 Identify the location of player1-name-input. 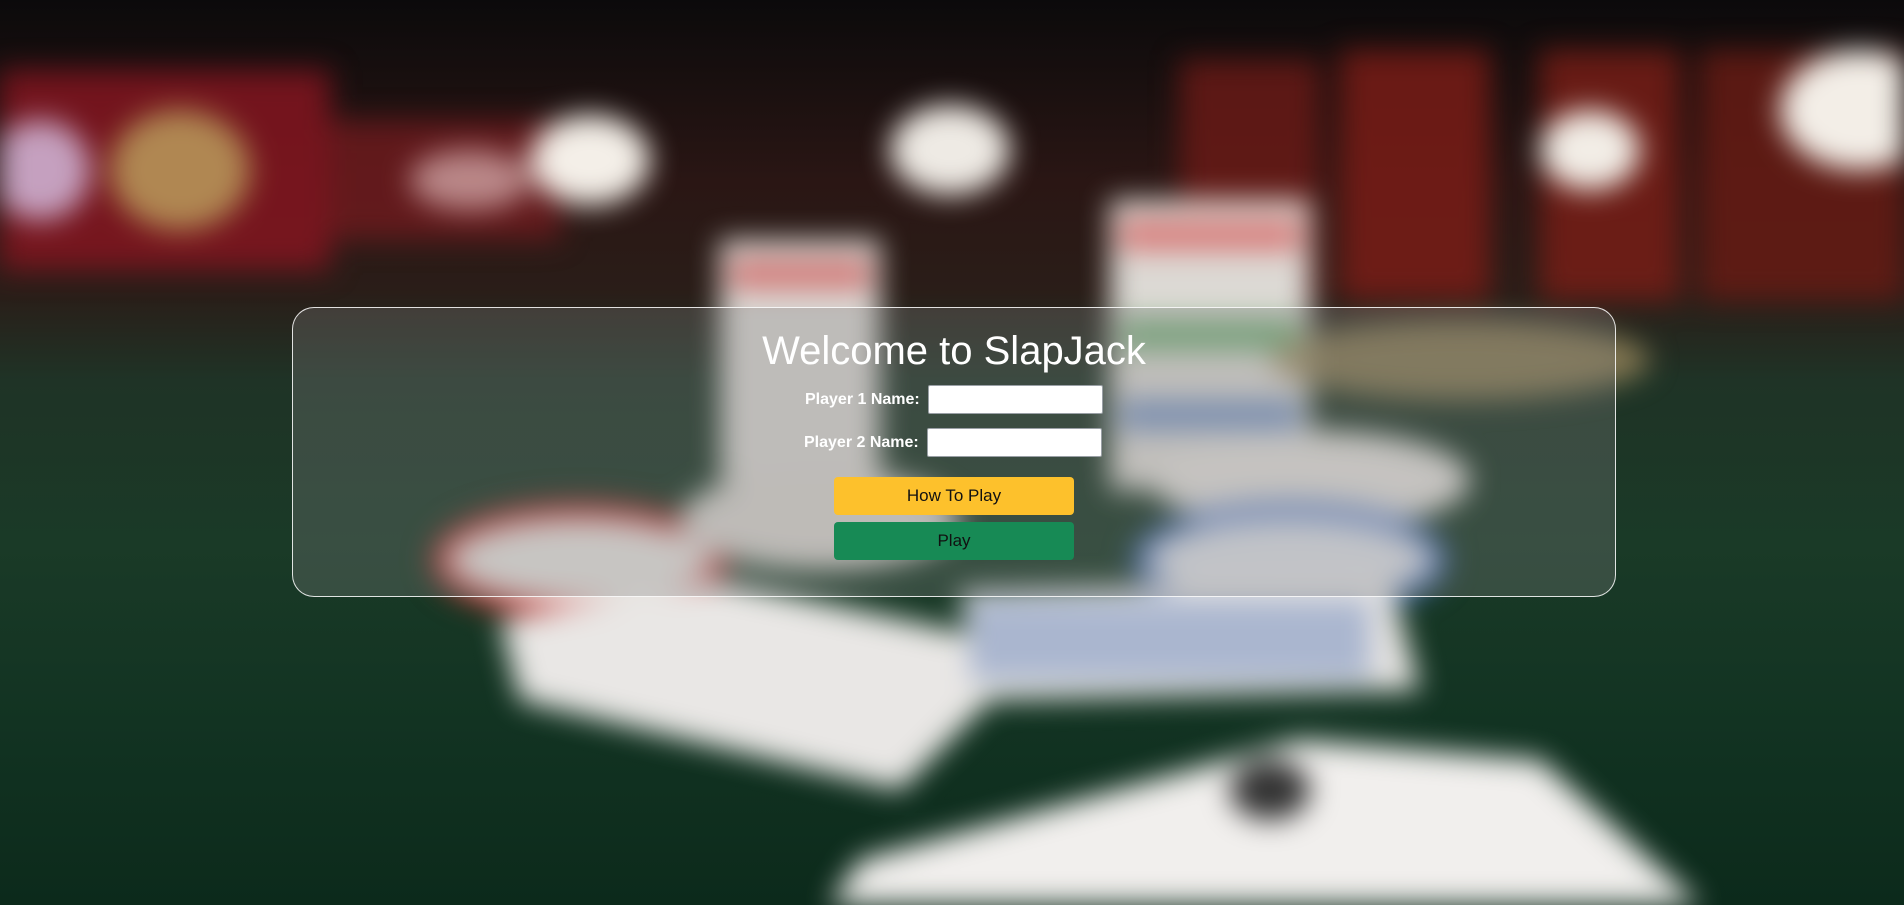
(1015, 399).